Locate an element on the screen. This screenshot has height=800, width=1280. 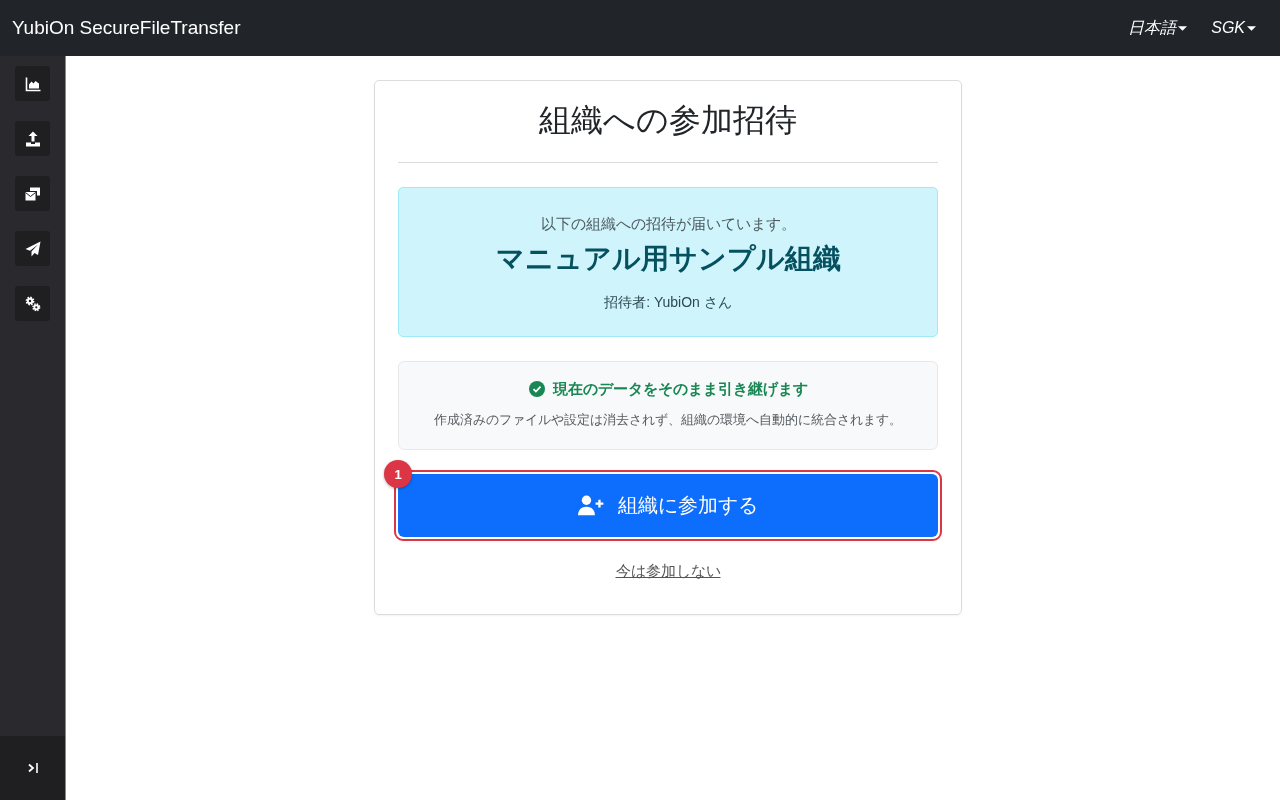
check-circle-icon is located at coordinates (536, 389).